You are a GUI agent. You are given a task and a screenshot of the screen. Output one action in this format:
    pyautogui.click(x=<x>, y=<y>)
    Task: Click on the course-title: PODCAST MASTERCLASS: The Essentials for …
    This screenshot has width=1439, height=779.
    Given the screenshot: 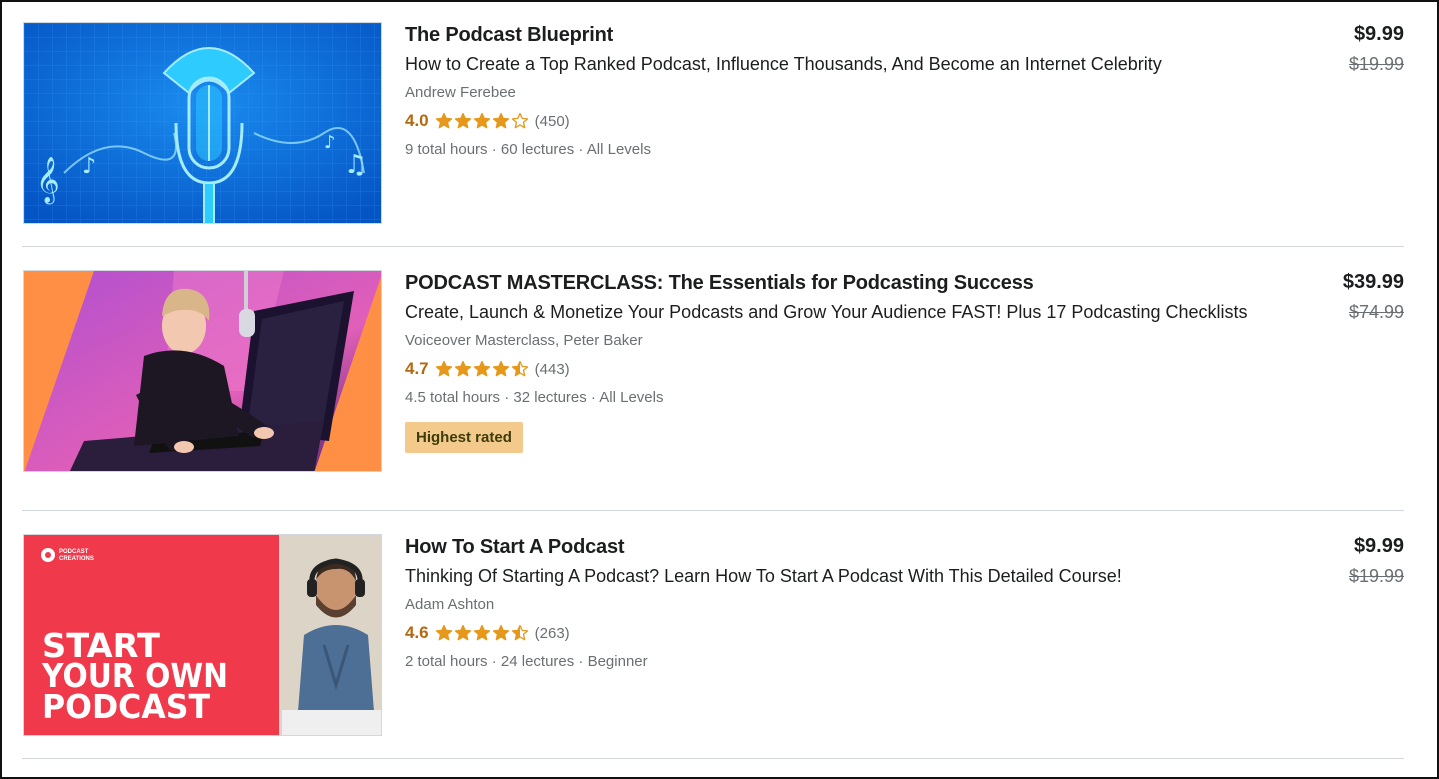 What is the action you would take?
    pyautogui.click(x=835, y=283)
    